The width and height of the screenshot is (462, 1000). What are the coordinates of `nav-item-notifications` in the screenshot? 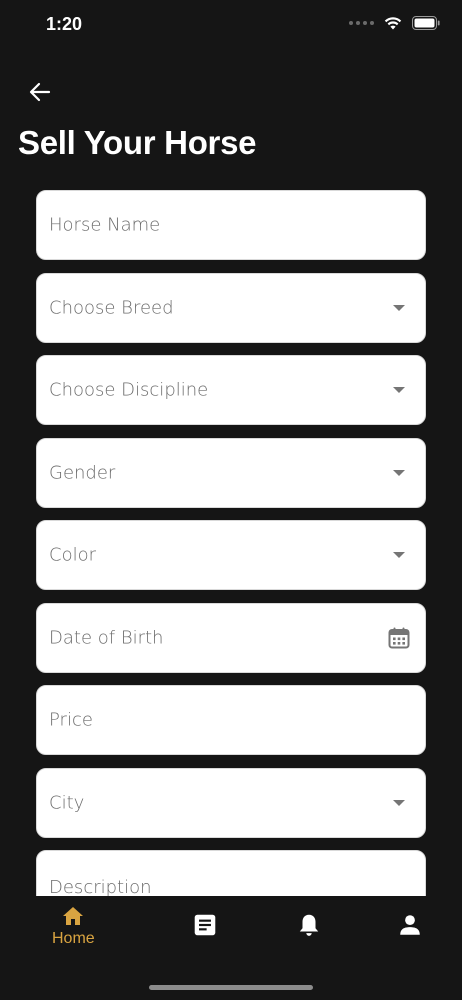 It's located at (309, 925).